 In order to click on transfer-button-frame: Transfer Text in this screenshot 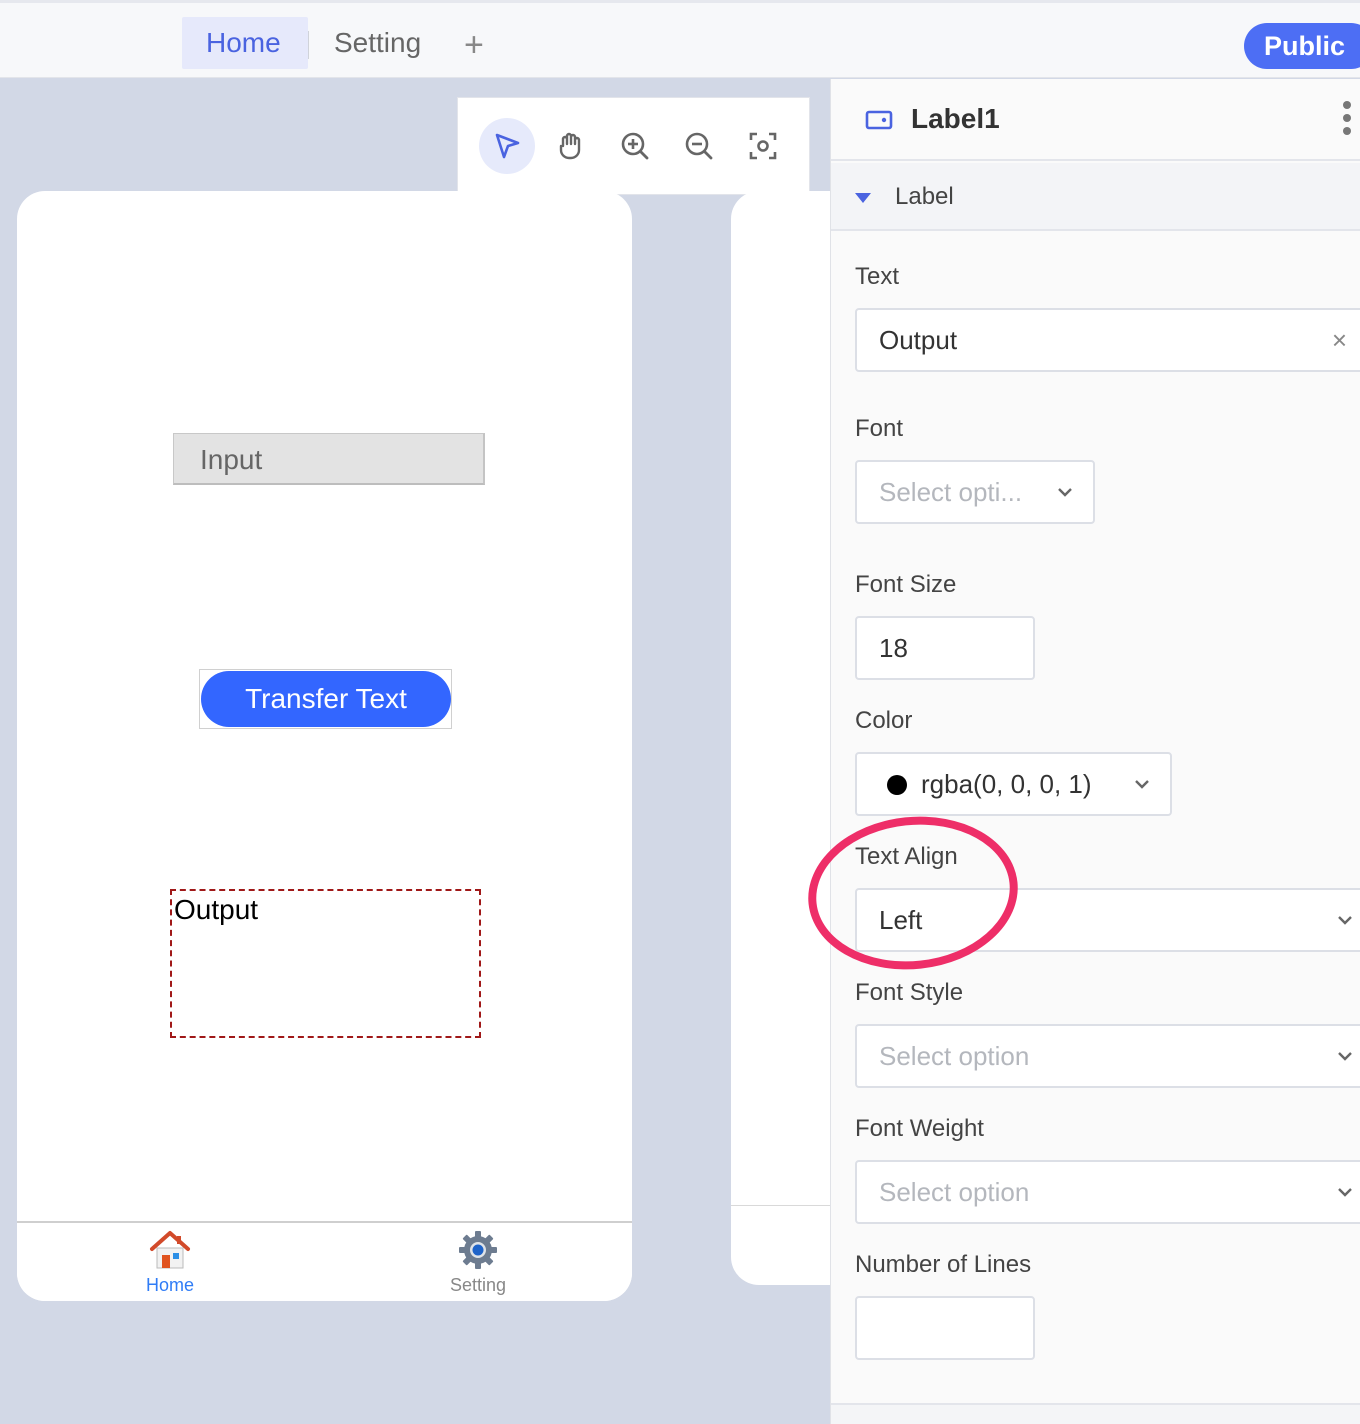, I will do `click(325, 699)`.